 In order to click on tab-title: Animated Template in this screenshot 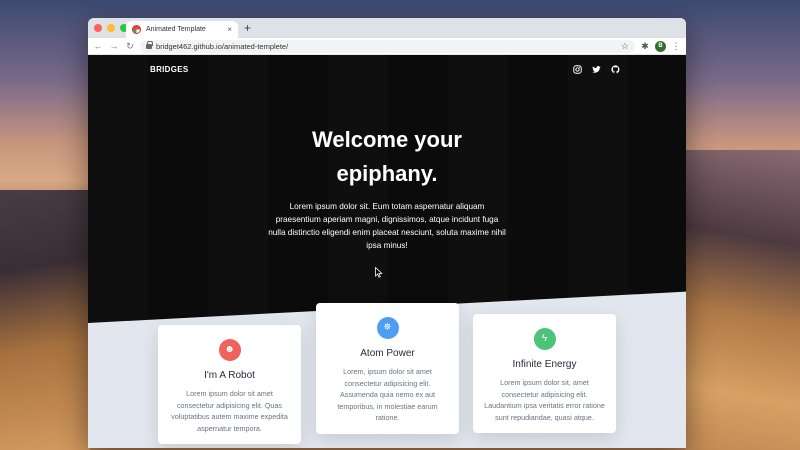, I will do `click(176, 29)`.